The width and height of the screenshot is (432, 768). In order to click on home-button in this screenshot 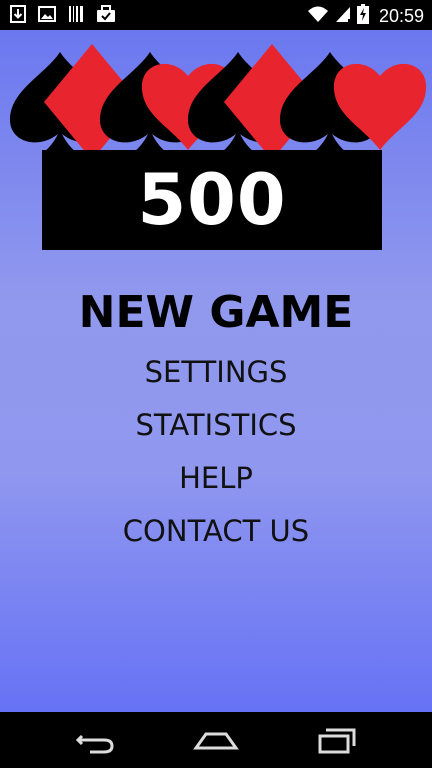, I will do `click(216, 740)`.